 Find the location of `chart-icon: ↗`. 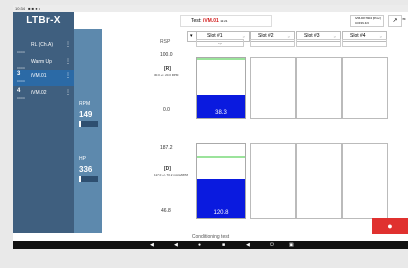

chart-icon: ↗ is located at coordinates (395, 21).